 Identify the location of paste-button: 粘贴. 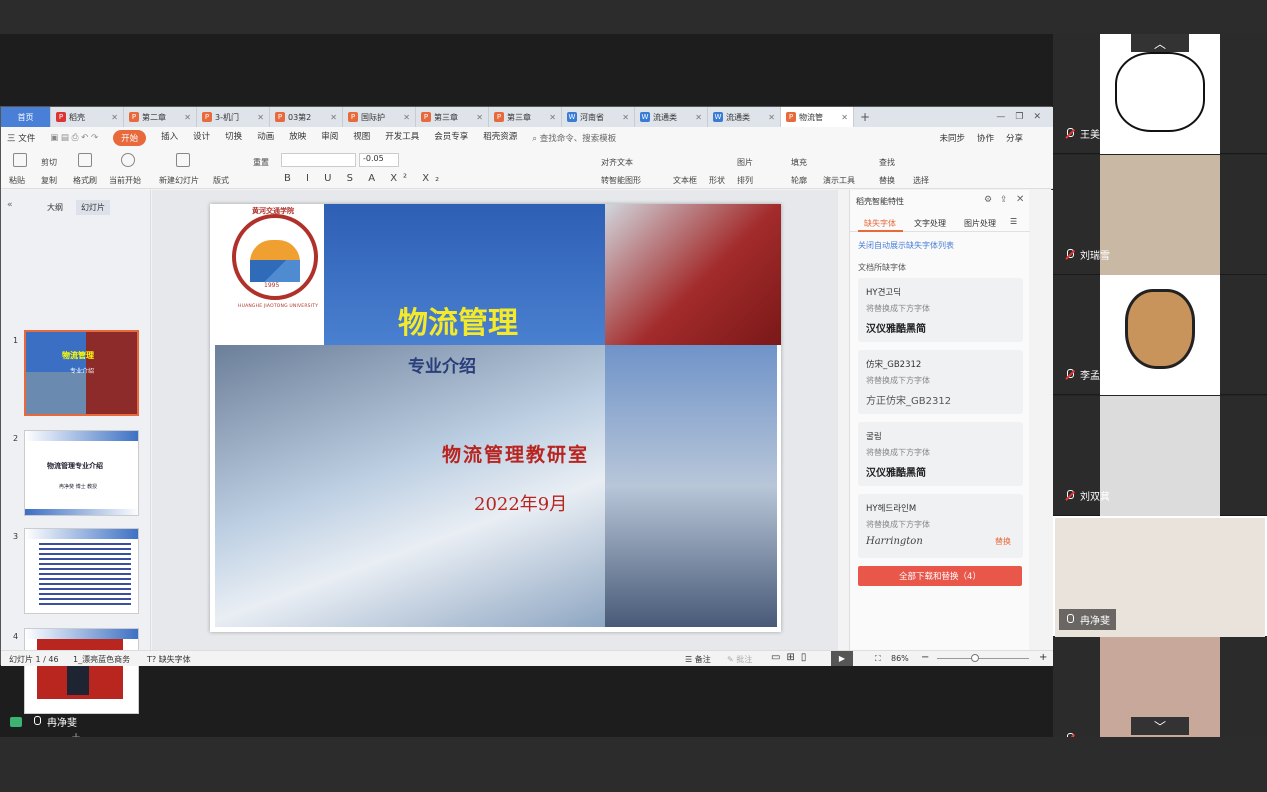
(17, 180).